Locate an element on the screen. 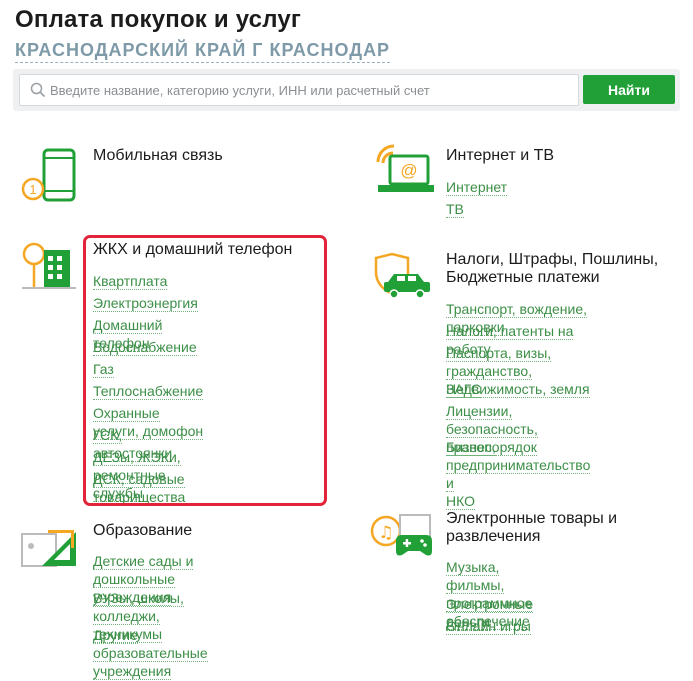  page-title: Оплата покупок и услуг is located at coordinates (158, 19).